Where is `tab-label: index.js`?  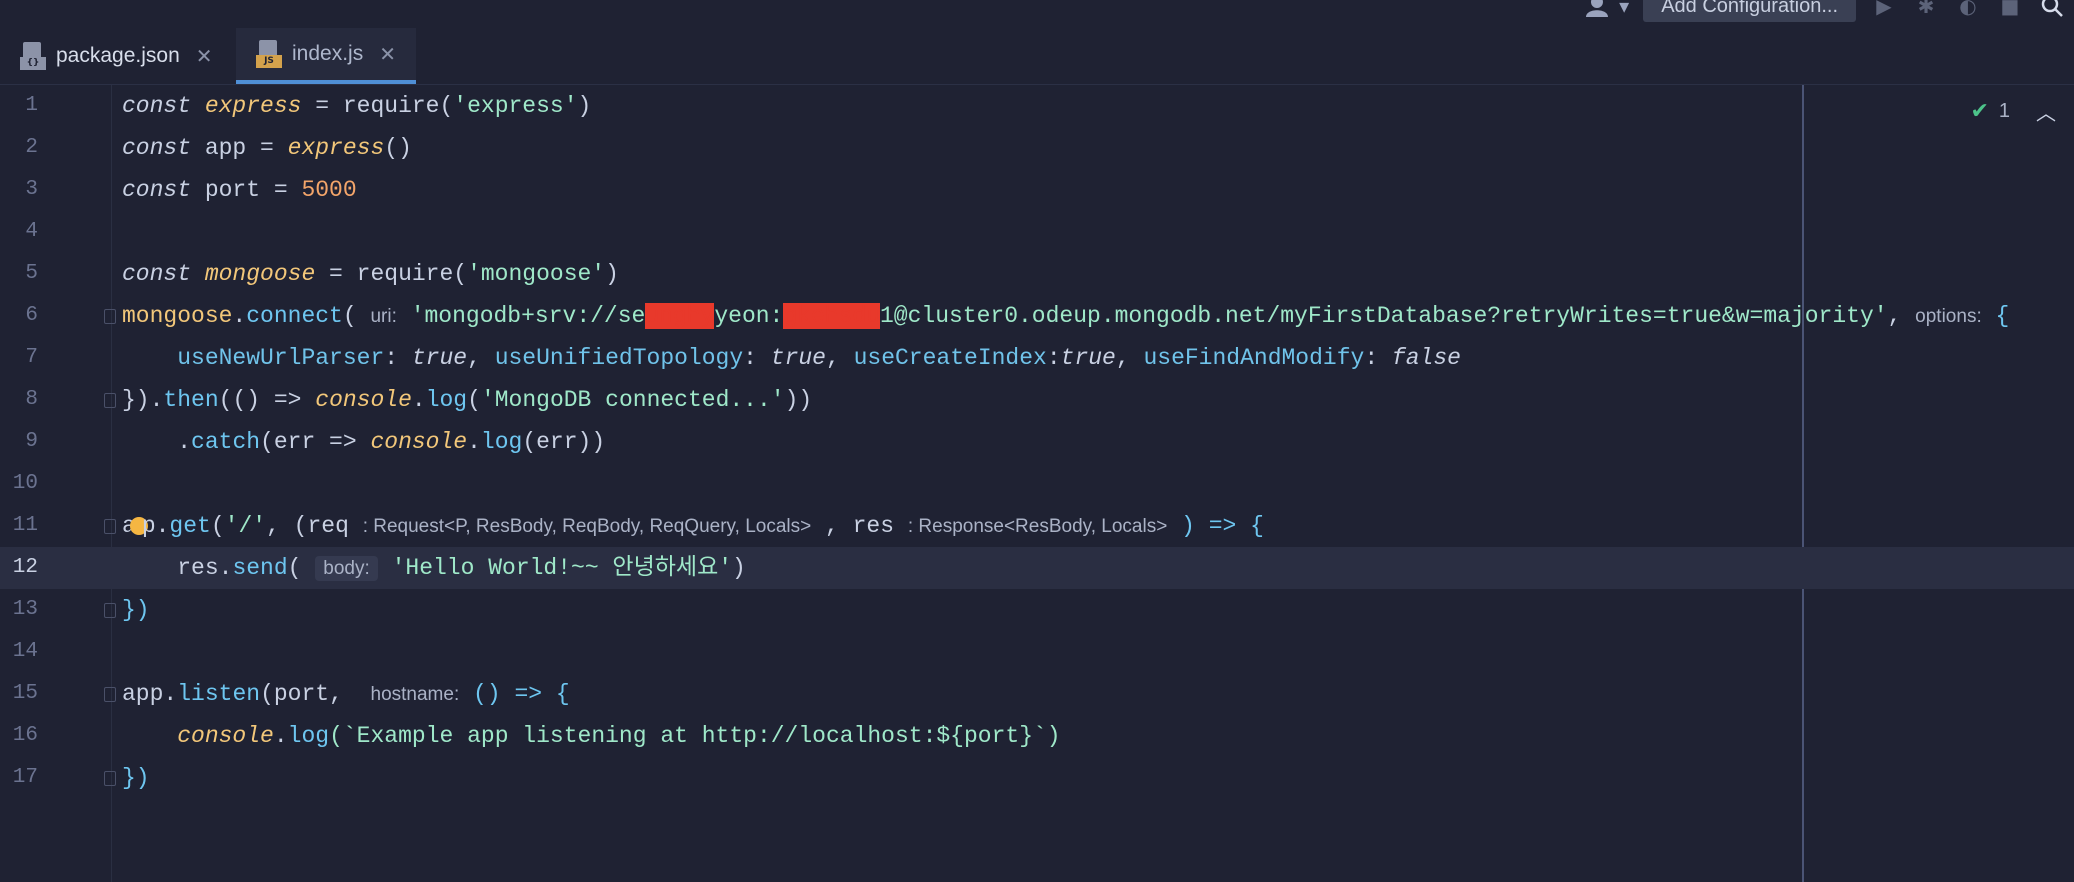 tab-label: index.js is located at coordinates (328, 53).